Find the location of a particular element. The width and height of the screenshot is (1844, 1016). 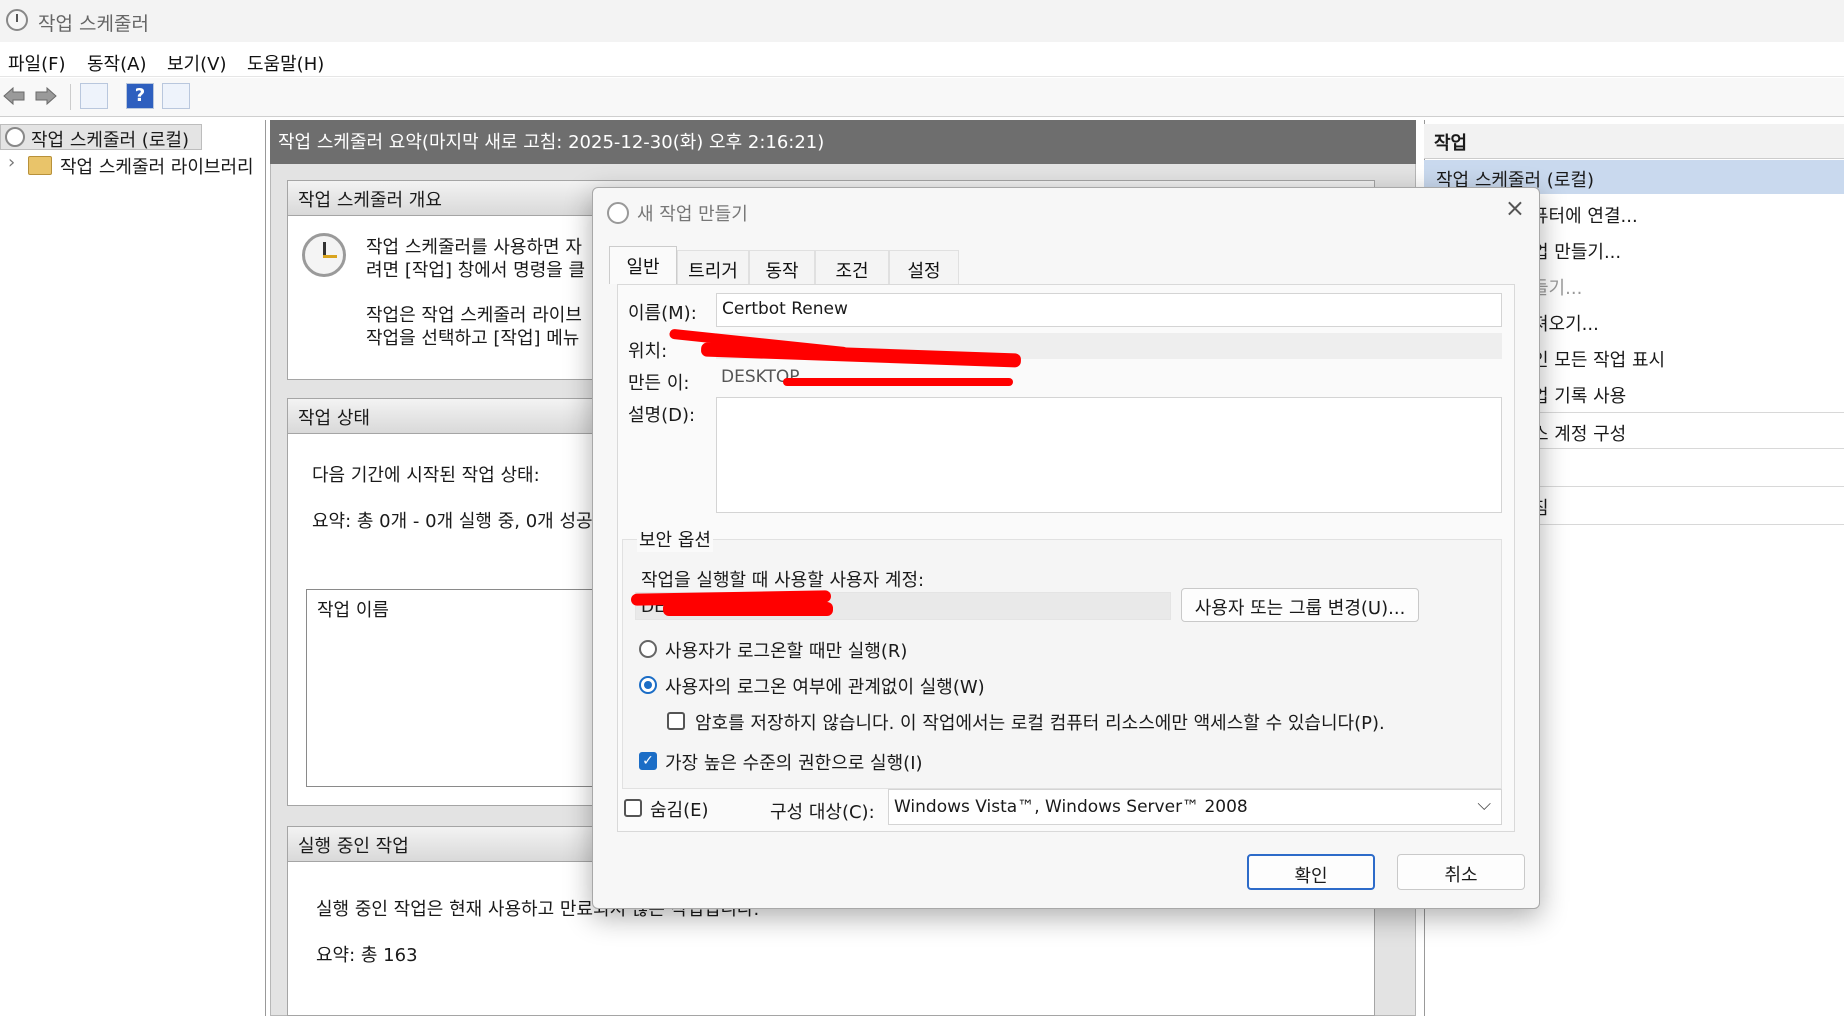

chevron-down-icon: ⌵ is located at coordinates (1484, 804).